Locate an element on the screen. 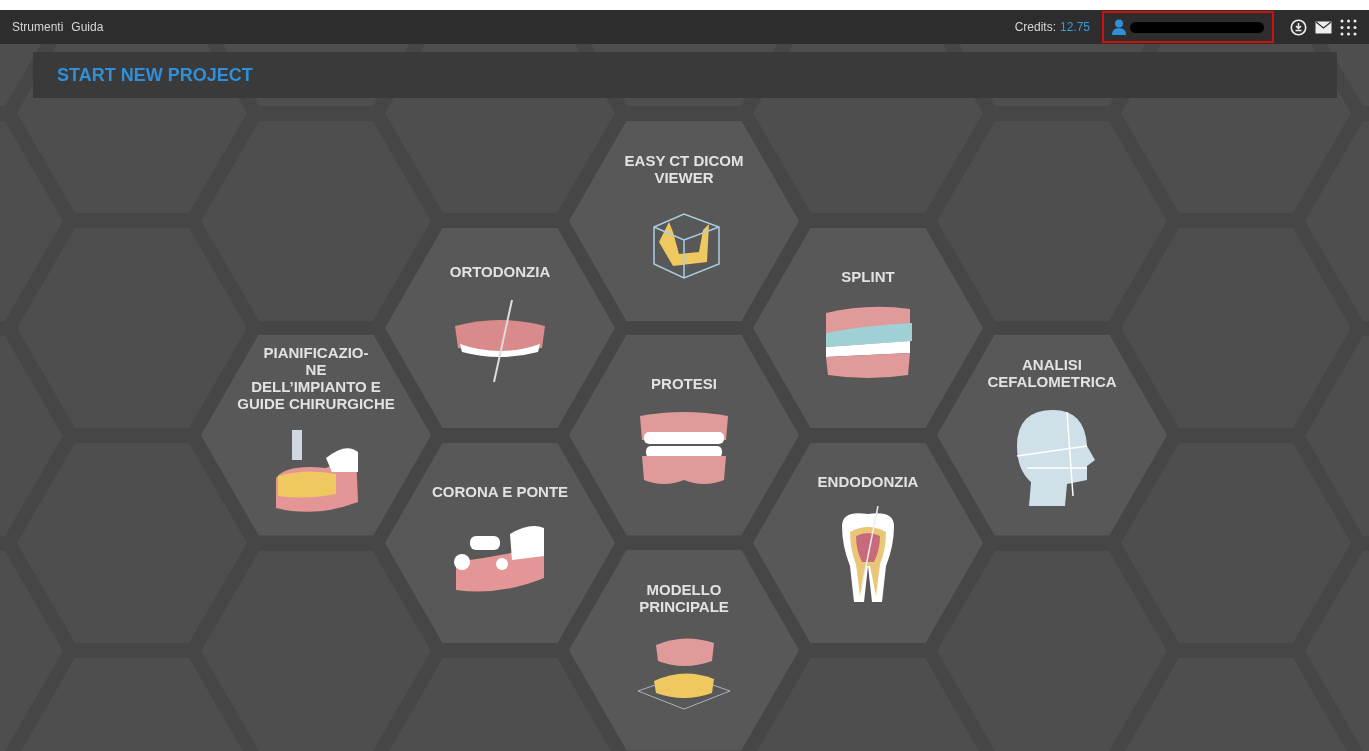 This screenshot has width=1369, height=751. credits-label: Credits: is located at coordinates (1035, 27).